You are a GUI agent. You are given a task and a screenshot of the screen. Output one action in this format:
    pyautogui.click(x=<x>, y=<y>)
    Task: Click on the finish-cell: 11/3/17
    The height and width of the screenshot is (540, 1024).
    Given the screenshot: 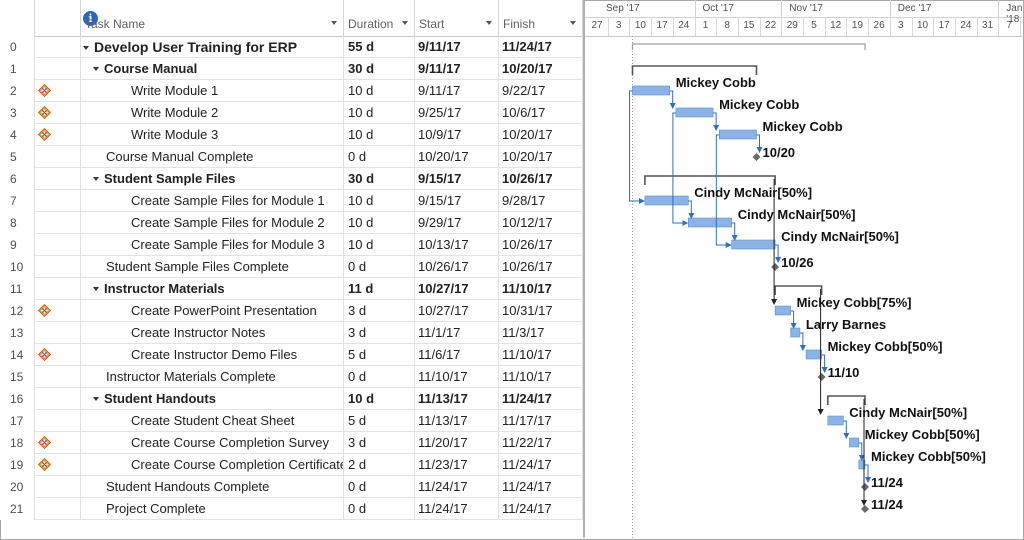 What is the action you would take?
    pyautogui.click(x=541, y=333)
    